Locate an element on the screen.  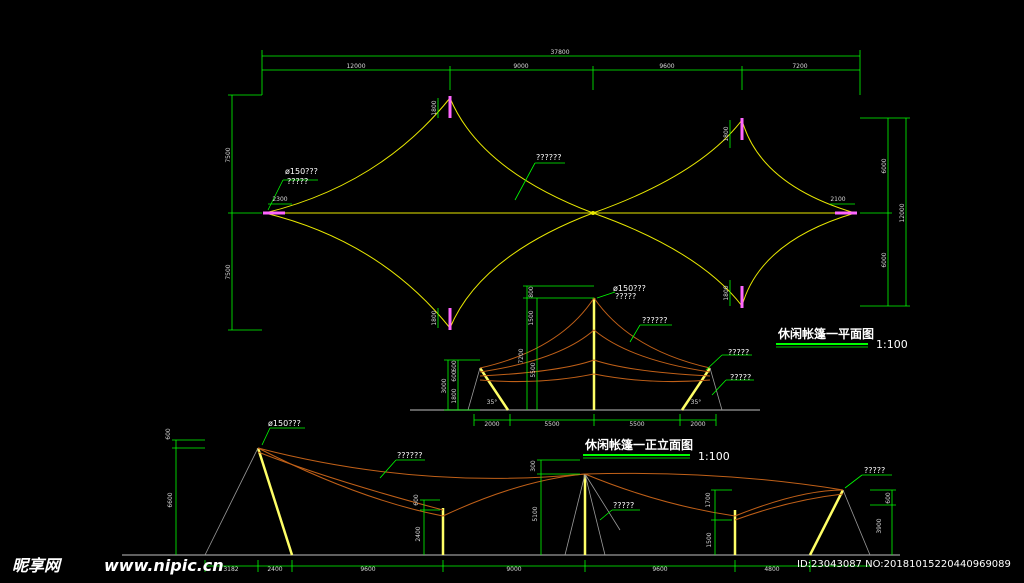
front-callout-center: ????? is located at coordinates (623, 505).